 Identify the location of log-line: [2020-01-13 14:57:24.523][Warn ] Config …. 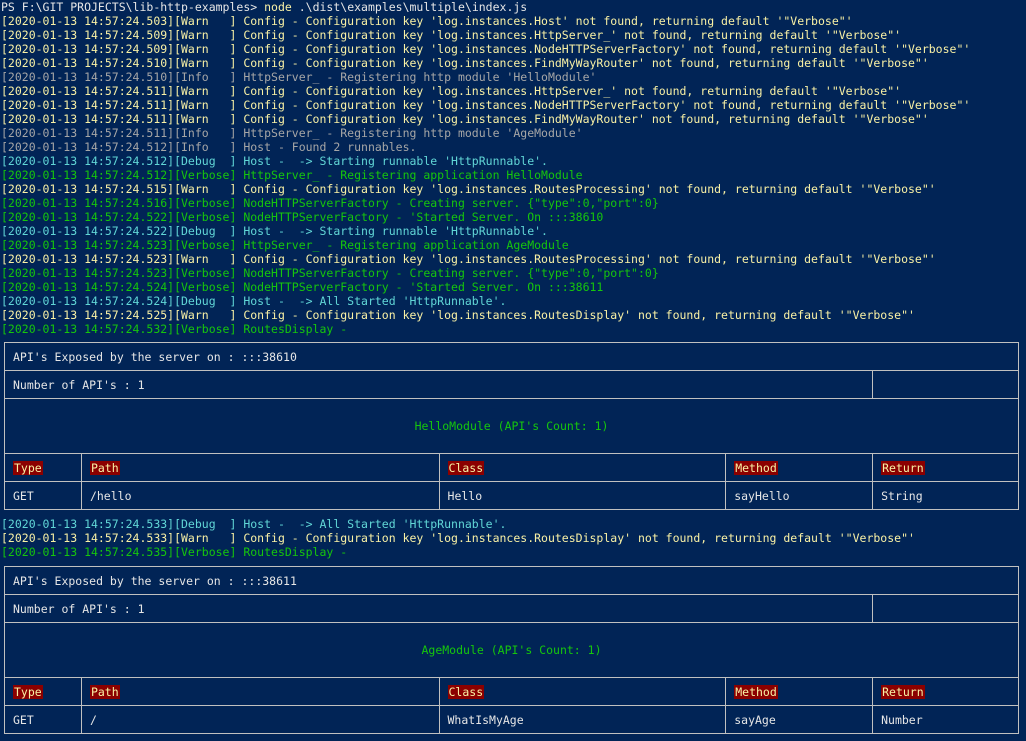
(468, 259).